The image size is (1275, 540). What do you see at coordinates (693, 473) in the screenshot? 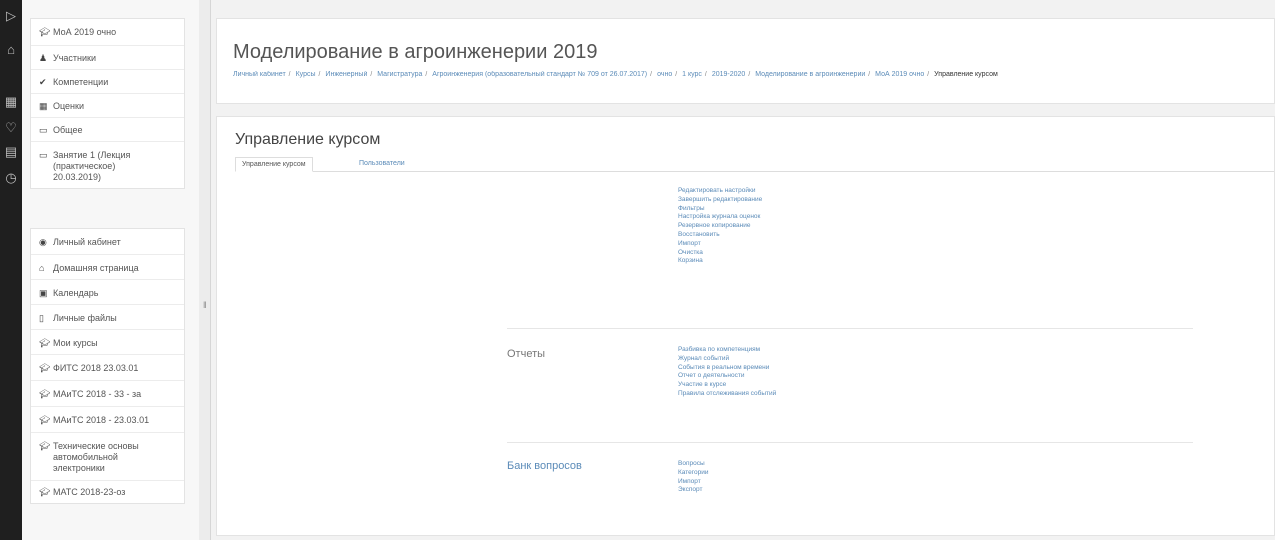
I see `link-categories: Категории` at bounding box center [693, 473].